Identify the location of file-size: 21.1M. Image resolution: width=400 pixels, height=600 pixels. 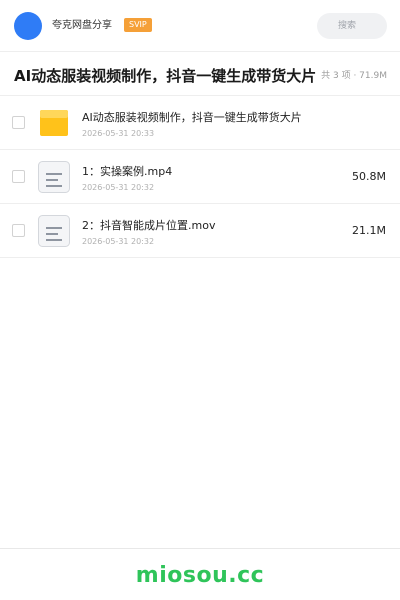
(369, 230).